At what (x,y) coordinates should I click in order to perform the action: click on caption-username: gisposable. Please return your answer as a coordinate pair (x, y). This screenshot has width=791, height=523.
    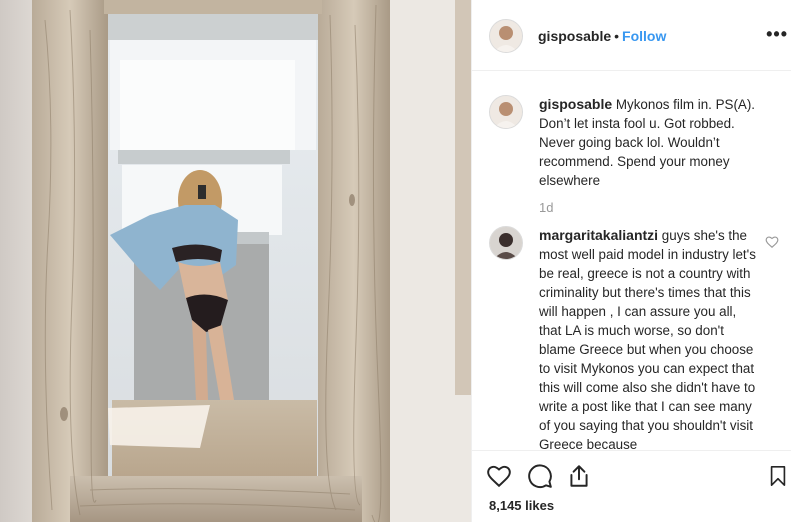
    Looking at the image, I should click on (575, 104).